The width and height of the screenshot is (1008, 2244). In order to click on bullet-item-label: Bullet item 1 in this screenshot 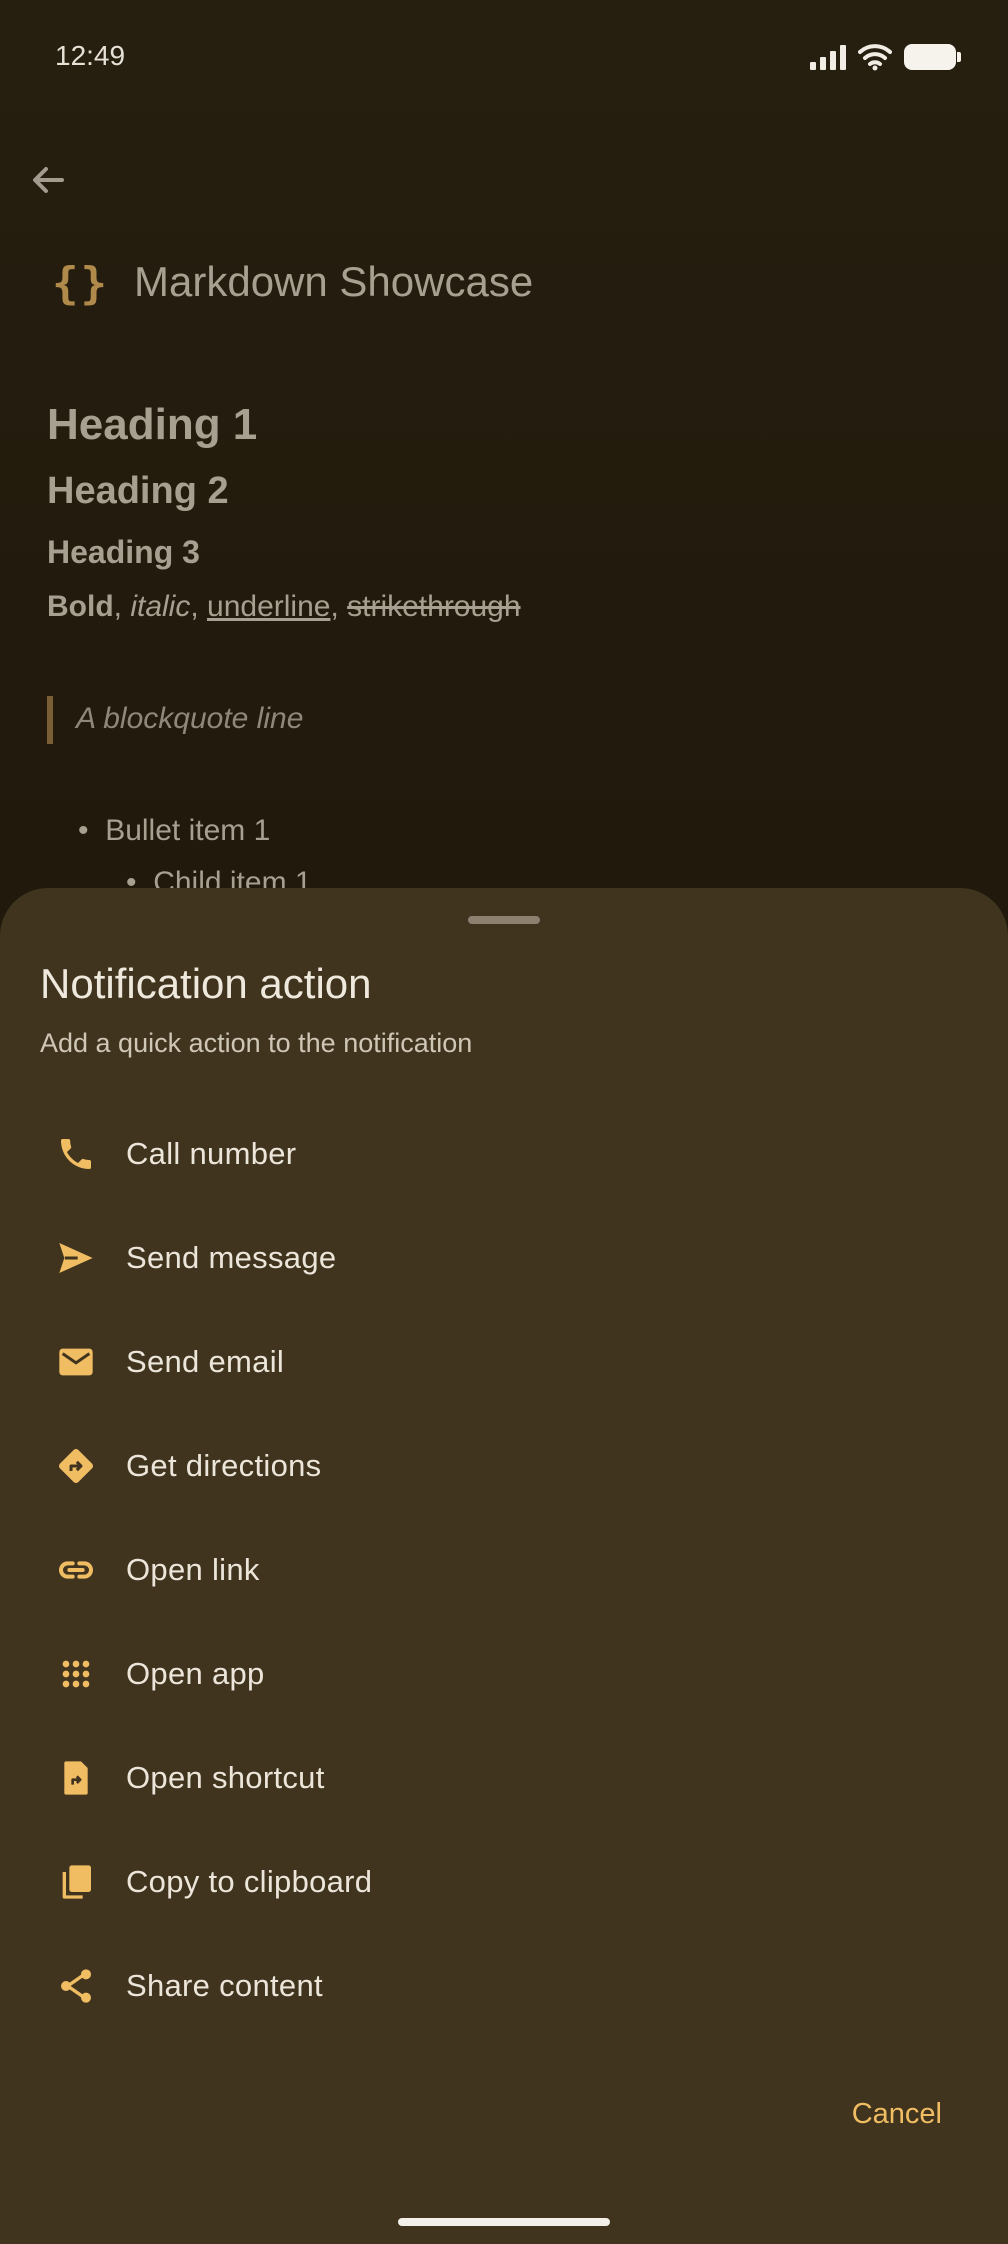, I will do `click(188, 830)`.